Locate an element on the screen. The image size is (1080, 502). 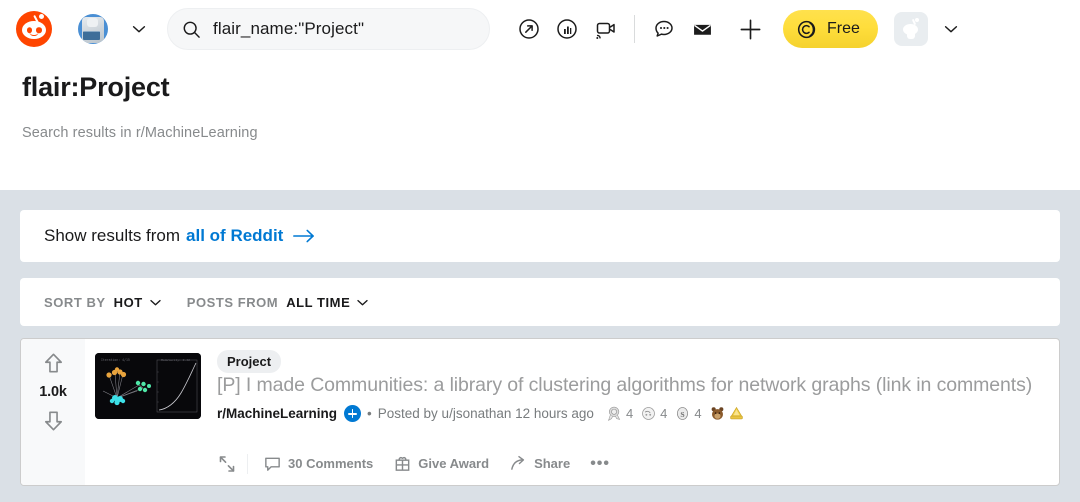
share-button: Share is located at coordinates (539, 463).